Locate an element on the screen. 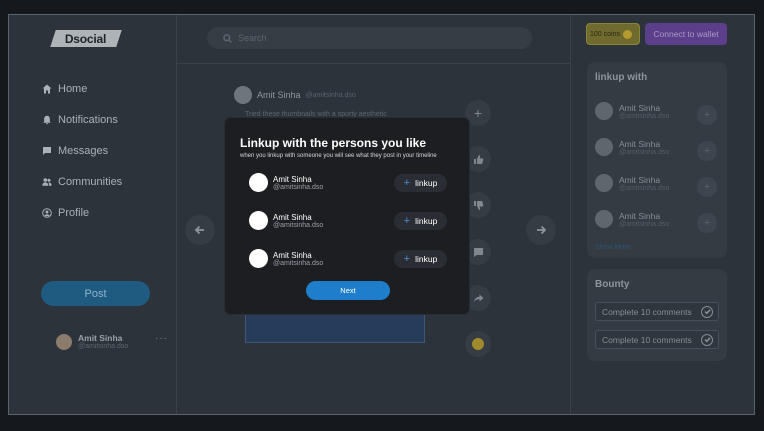  comment-icon is located at coordinates (478, 252).